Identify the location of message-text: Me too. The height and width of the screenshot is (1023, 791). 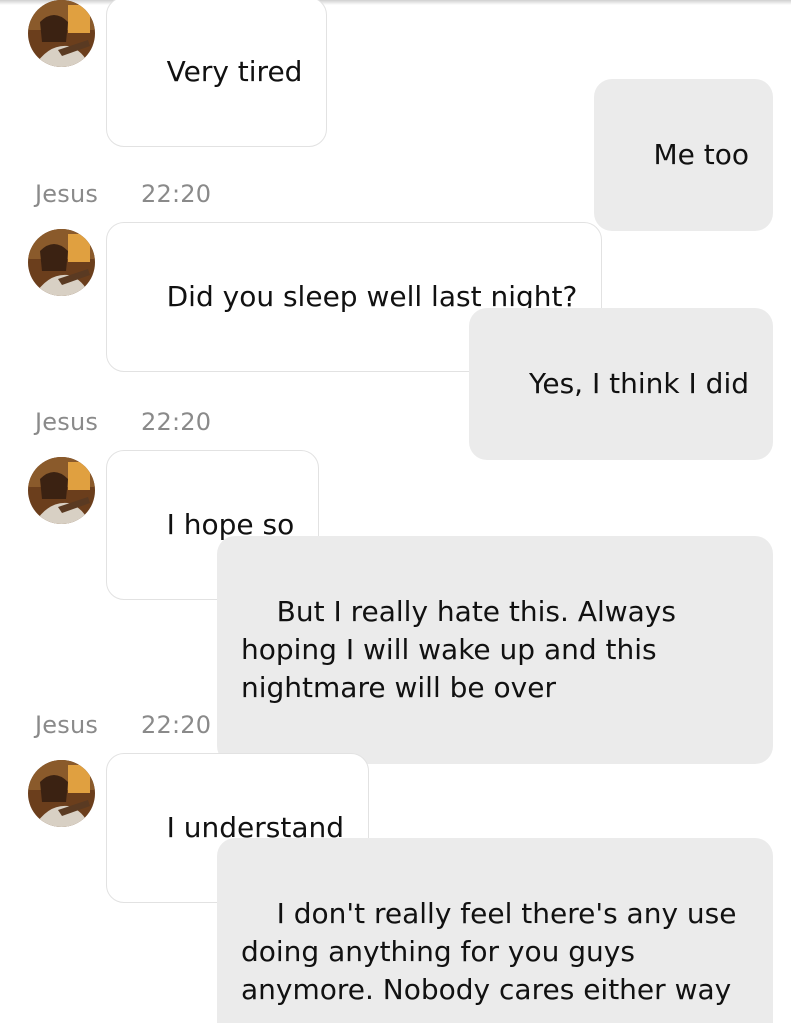
(701, 154).